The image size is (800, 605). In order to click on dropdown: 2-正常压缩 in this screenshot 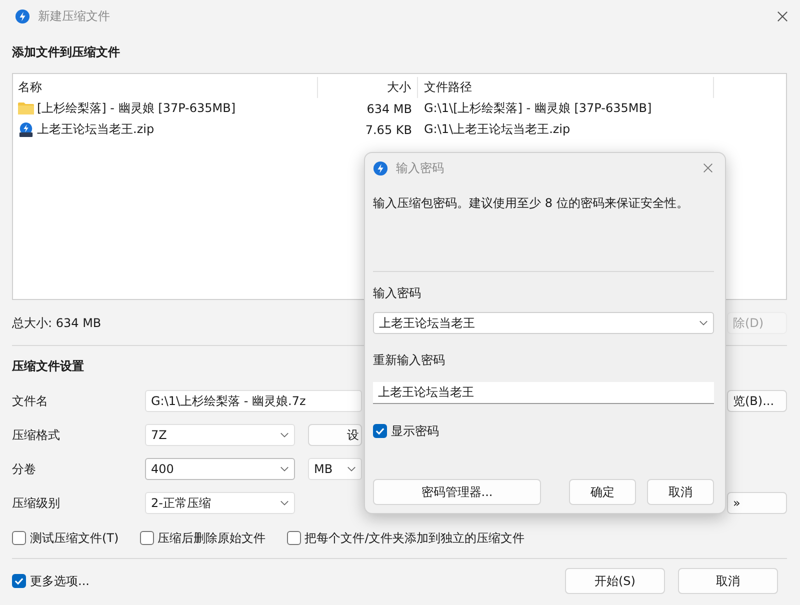, I will do `click(220, 503)`.